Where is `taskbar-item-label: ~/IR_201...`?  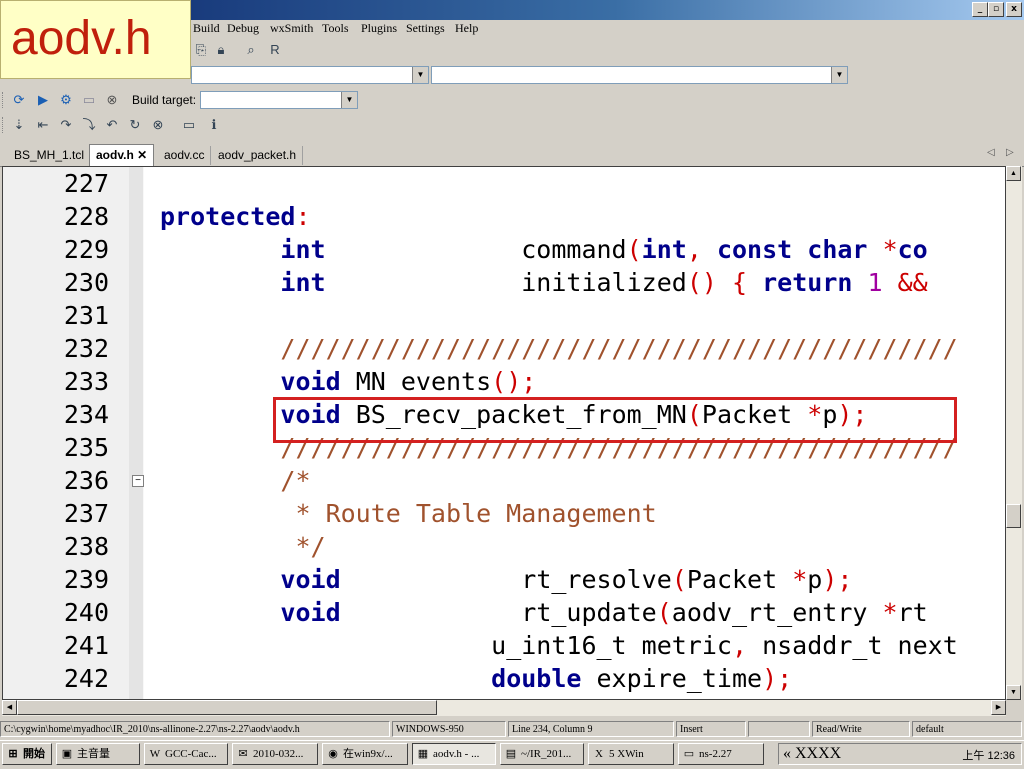 taskbar-item-label: ~/IR_201... is located at coordinates (546, 754).